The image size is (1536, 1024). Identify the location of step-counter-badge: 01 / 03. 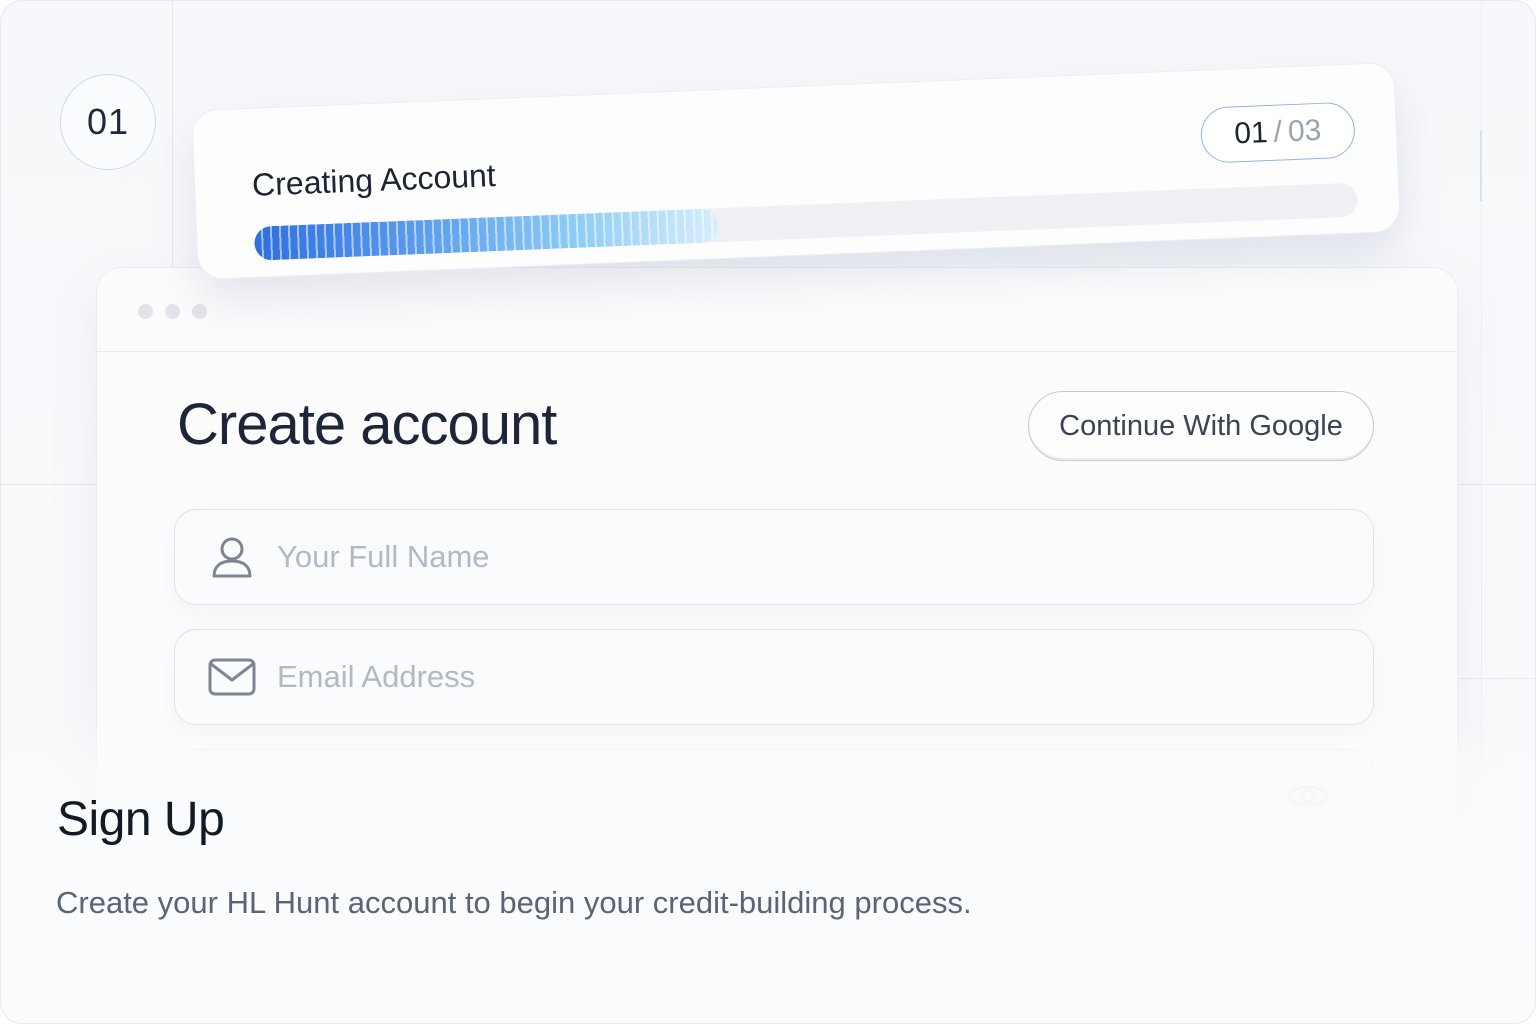
(1277, 132).